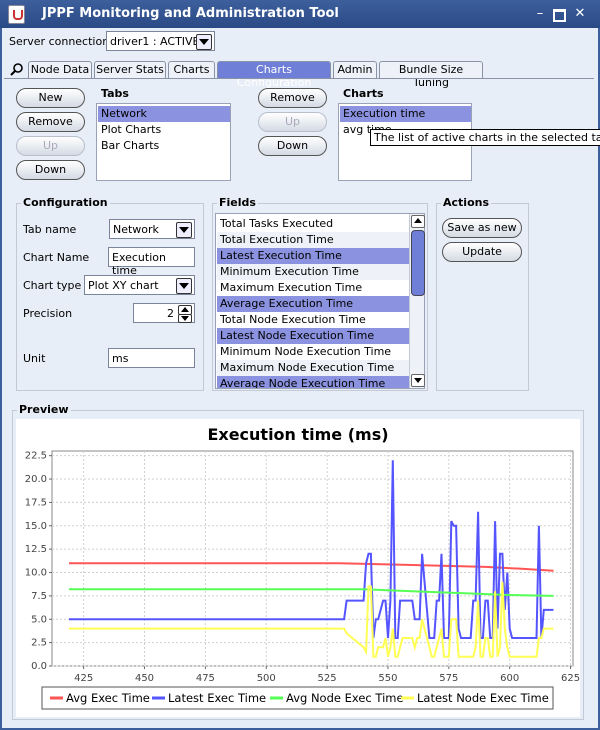 This screenshot has height=730, width=600. Describe the element at coordinates (313, 336) in the screenshot. I see `list-item: Latest Node Execution Time` at that location.